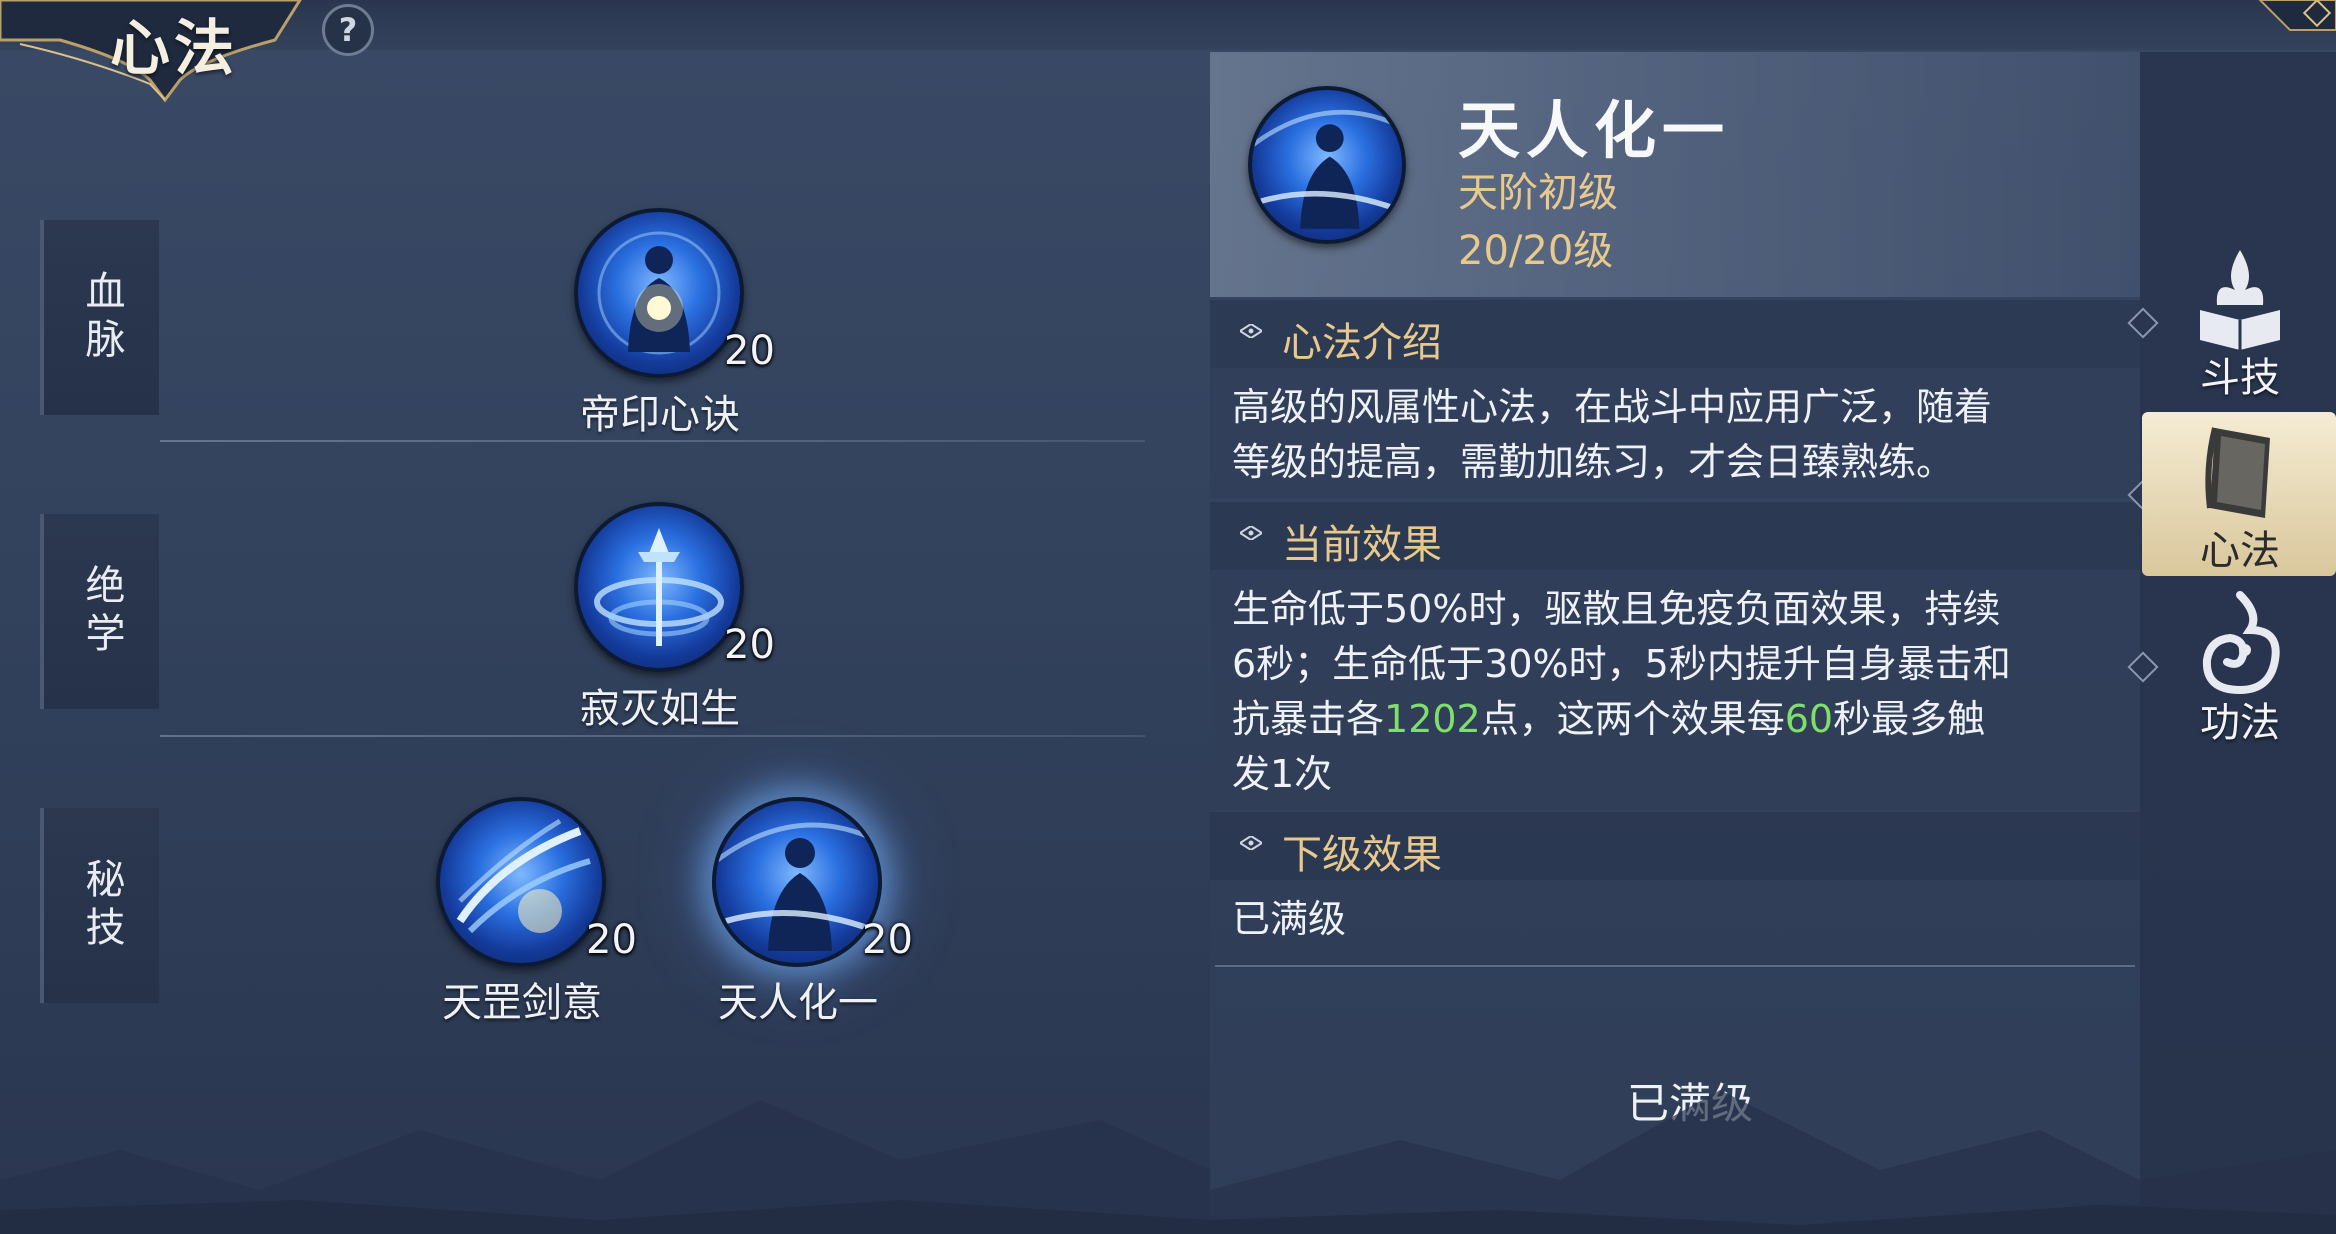 Image resolution: width=2336 pixels, height=1234 pixels. What do you see at coordinates (1675, 536) in the screenshot?
I see `section-header-current: 当前效果` at bounding box center [1675, 536].